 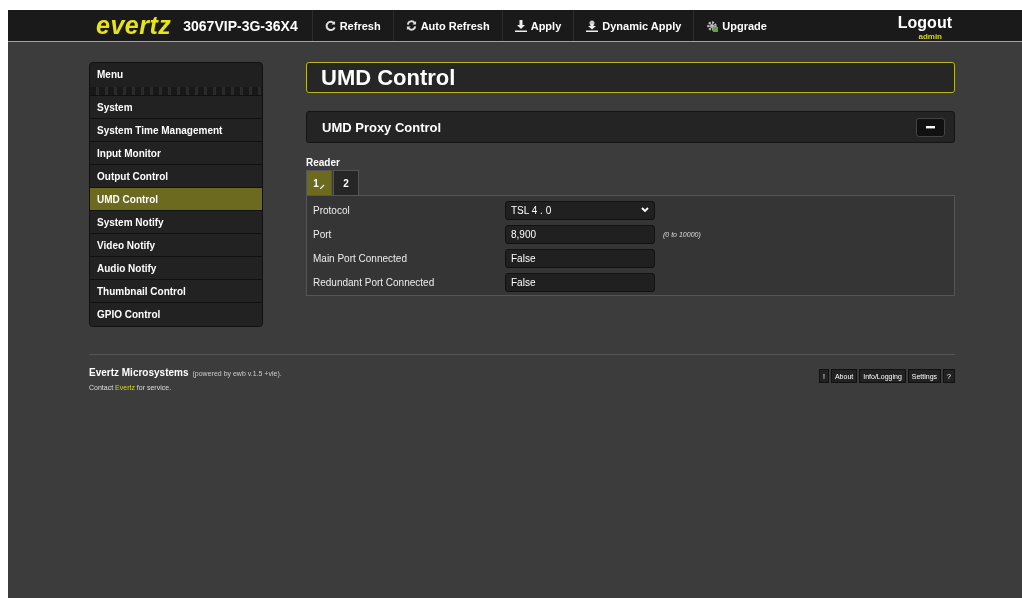 What do you see at coordinates (319, 182) in the screenshot?
I see `reader-tab: 1` at bounding box center [319, 182].